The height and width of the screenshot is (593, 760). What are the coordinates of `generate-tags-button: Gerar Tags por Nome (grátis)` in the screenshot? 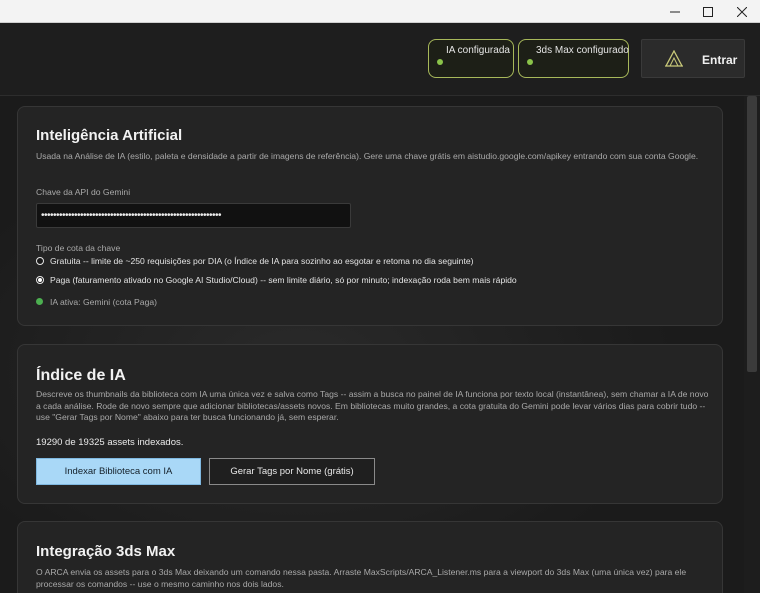 It's located at (292, 471).